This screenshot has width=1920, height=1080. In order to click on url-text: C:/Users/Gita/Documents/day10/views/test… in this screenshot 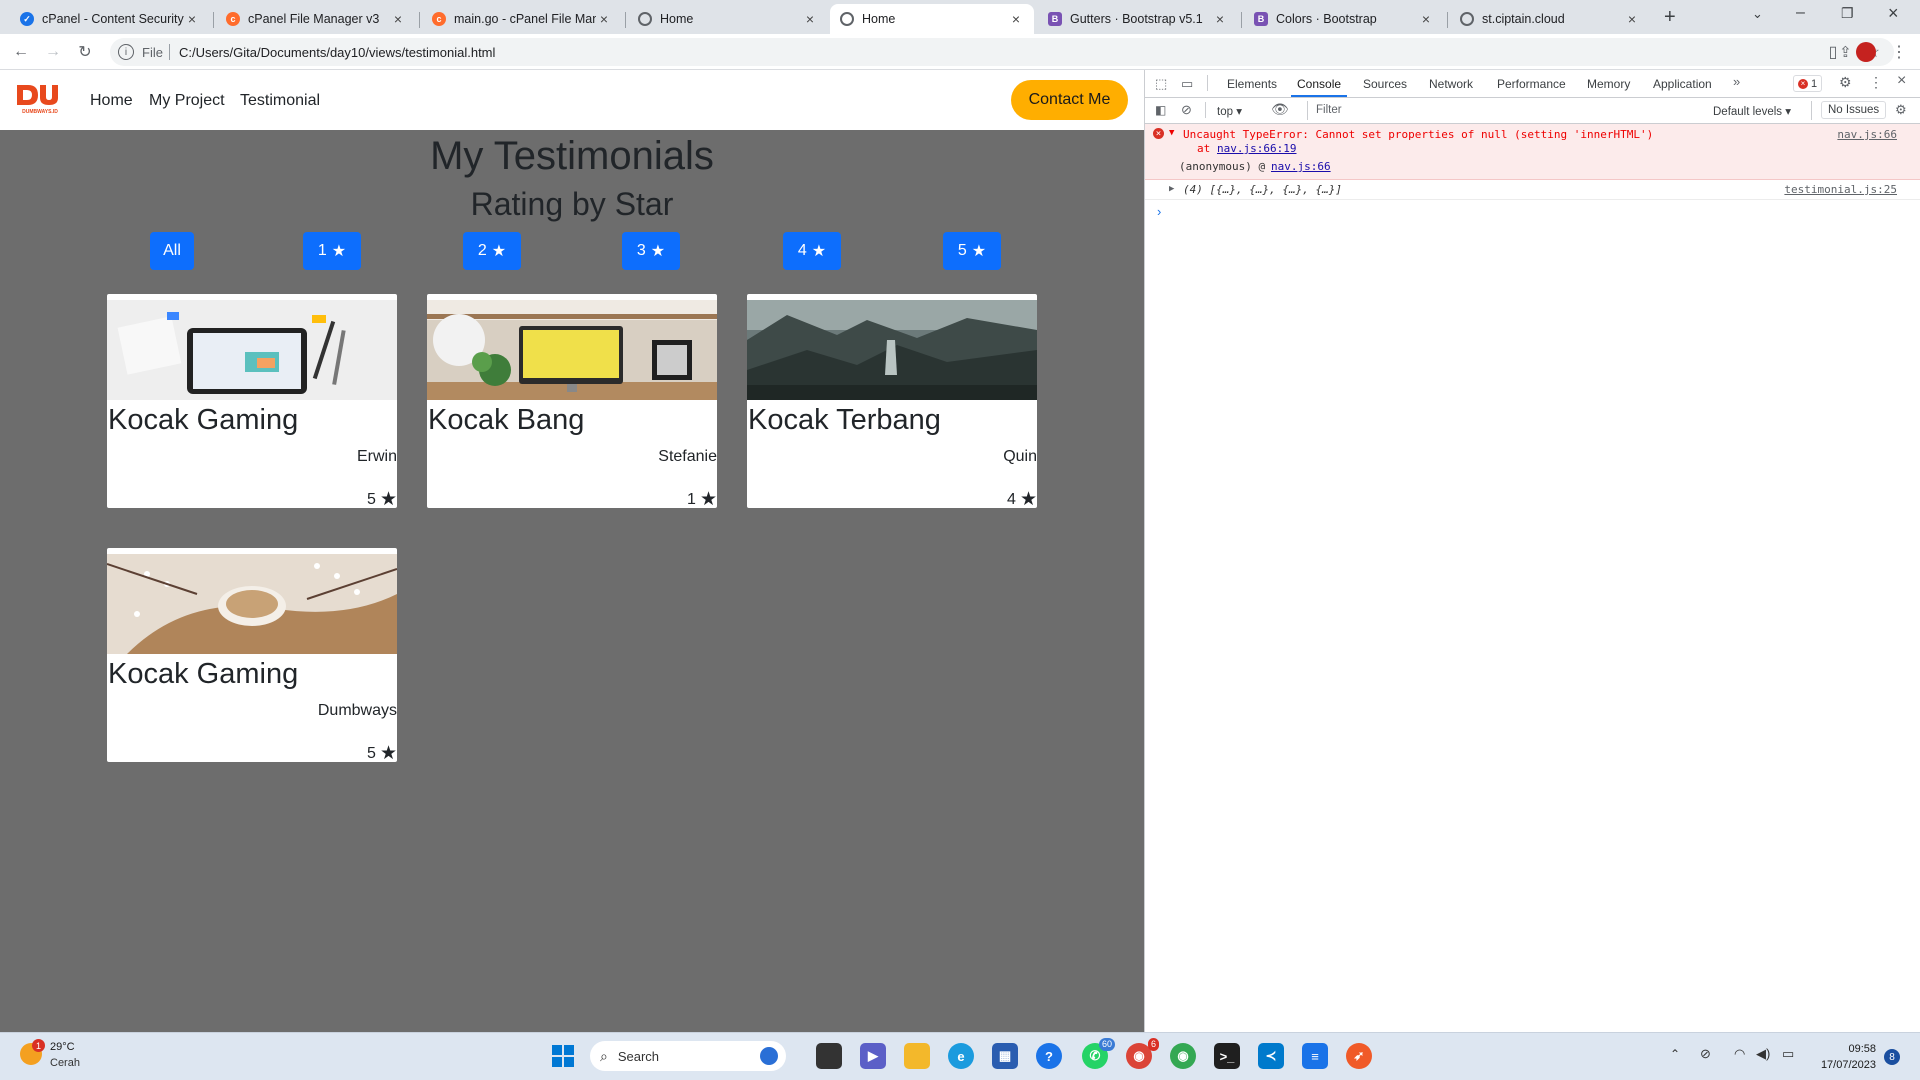, I will do `click(337, 52)`.